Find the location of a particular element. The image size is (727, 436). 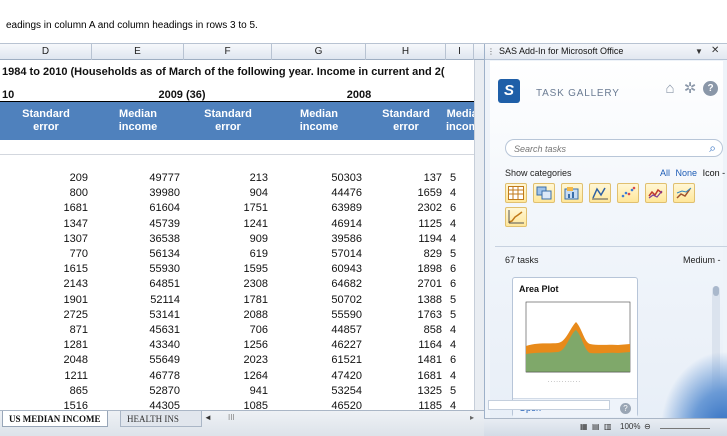

table-cell: 1595 is located at coordinates (226, 269).